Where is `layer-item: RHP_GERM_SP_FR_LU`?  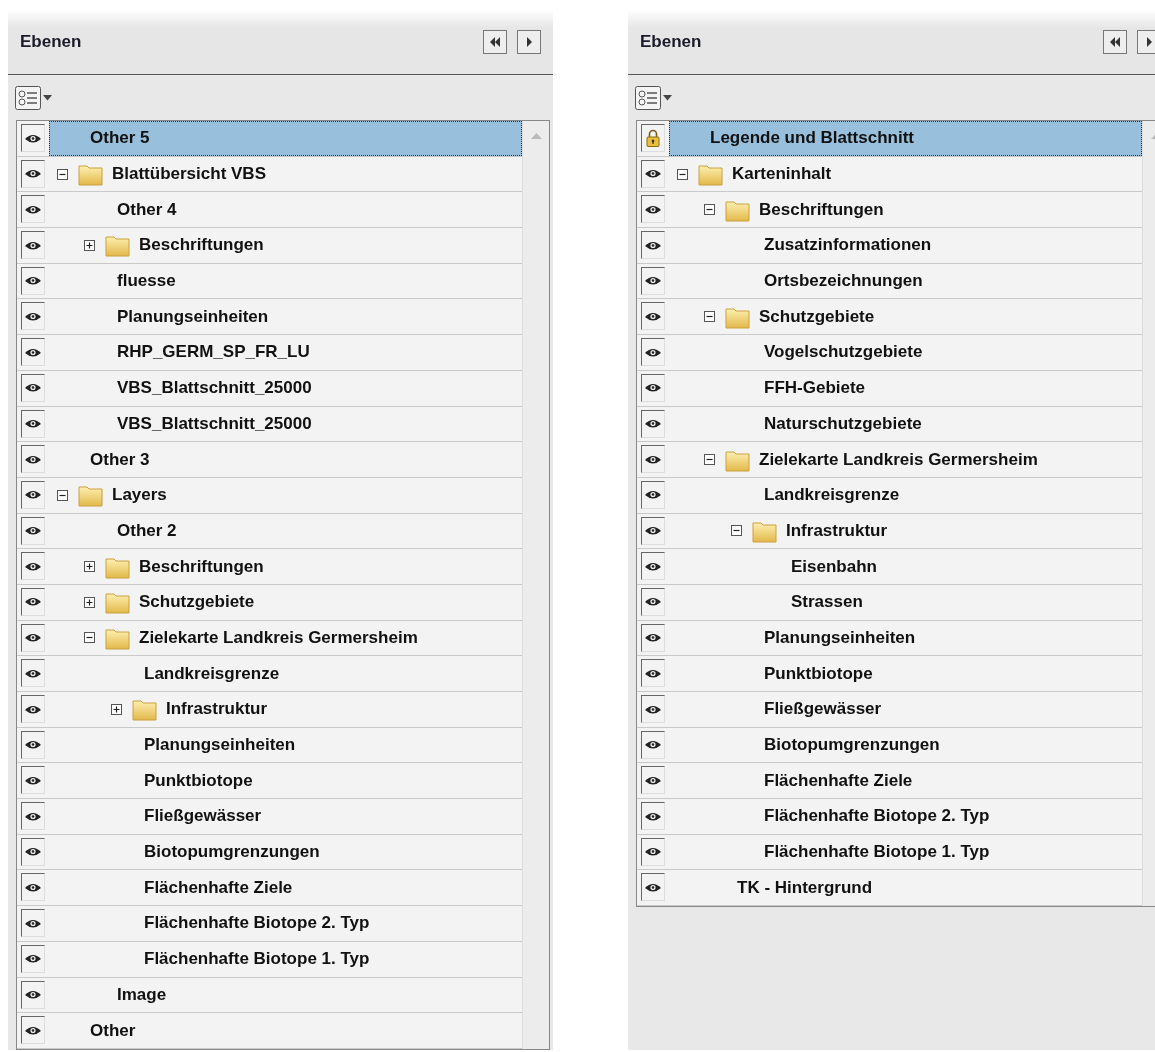 layer-item: RHP_GERM_SP_FR_LU is located at coordinates (285, 352).